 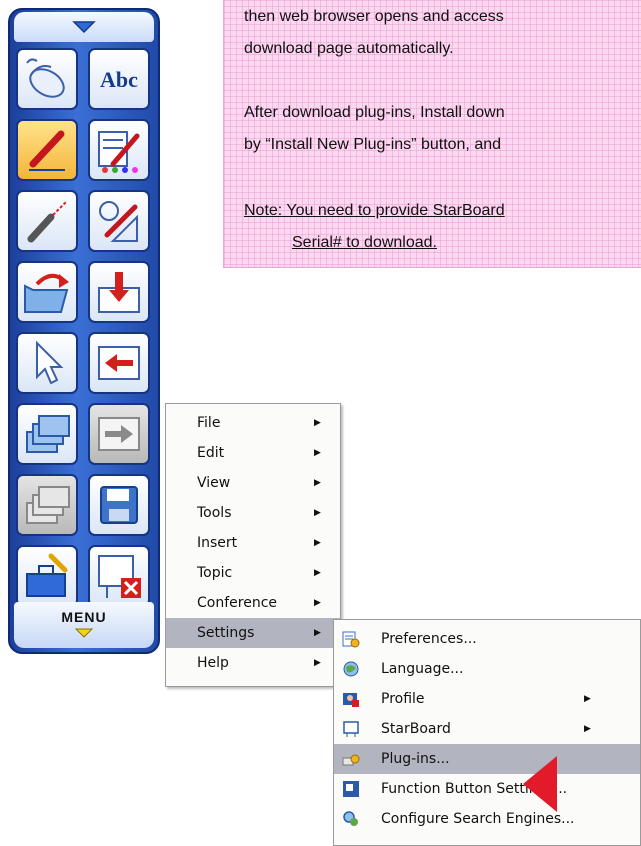 What do you see at coordinates (84, 617) in the screenshot?
I see `menu-label: MENU` at bounding box center [84, 617].